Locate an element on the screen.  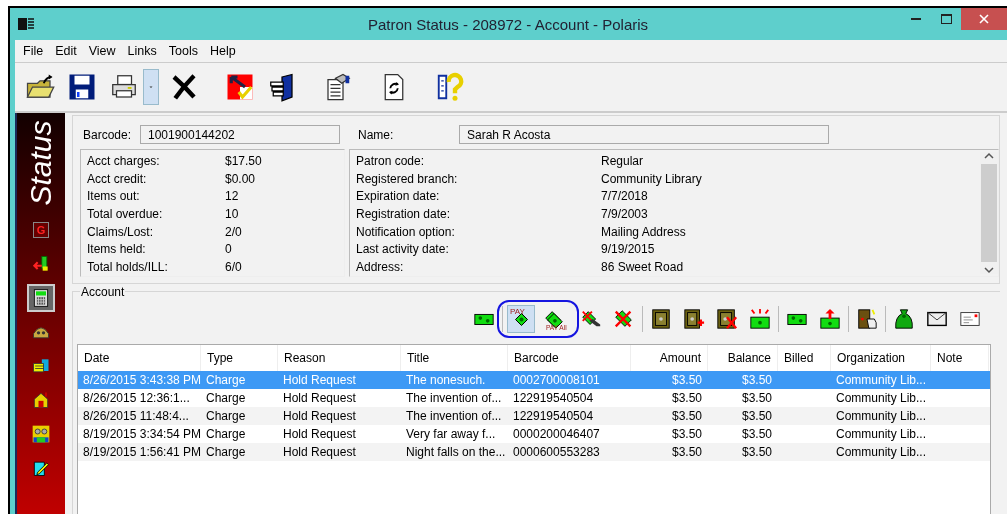
info-value: 7/7/2018 is located at coordinates (624, 196).